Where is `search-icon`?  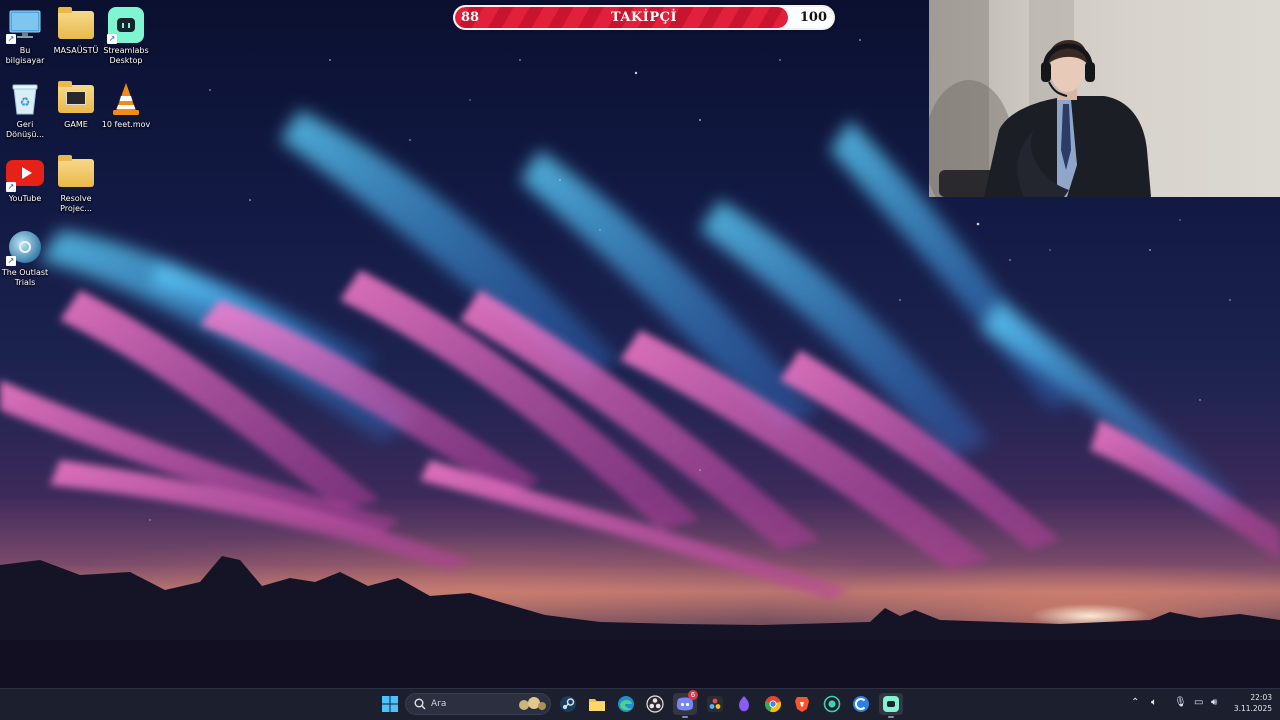 search-icon is located at coordinates (420, 704).